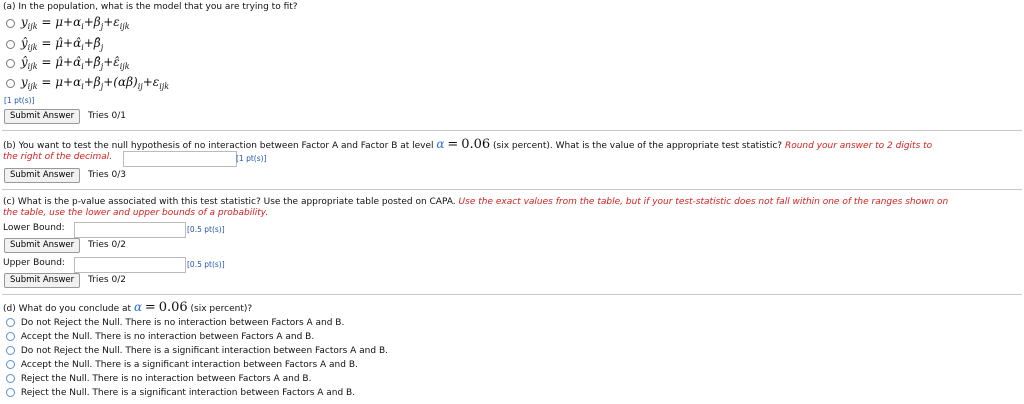  Describe the element at coordinates (107, 116) in the screenshot. I see `part-a-tries: Tries 0/1` at that location.